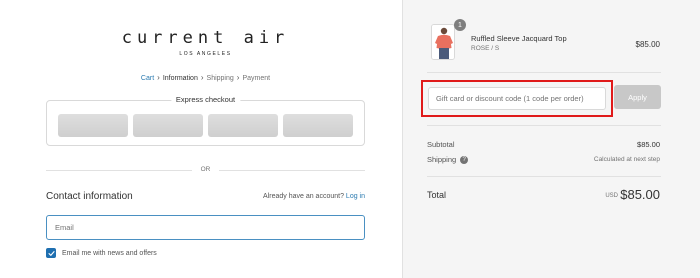 The image size is (700, 278). I want to click on apply-discount-button: Apply, so click(637, 97).